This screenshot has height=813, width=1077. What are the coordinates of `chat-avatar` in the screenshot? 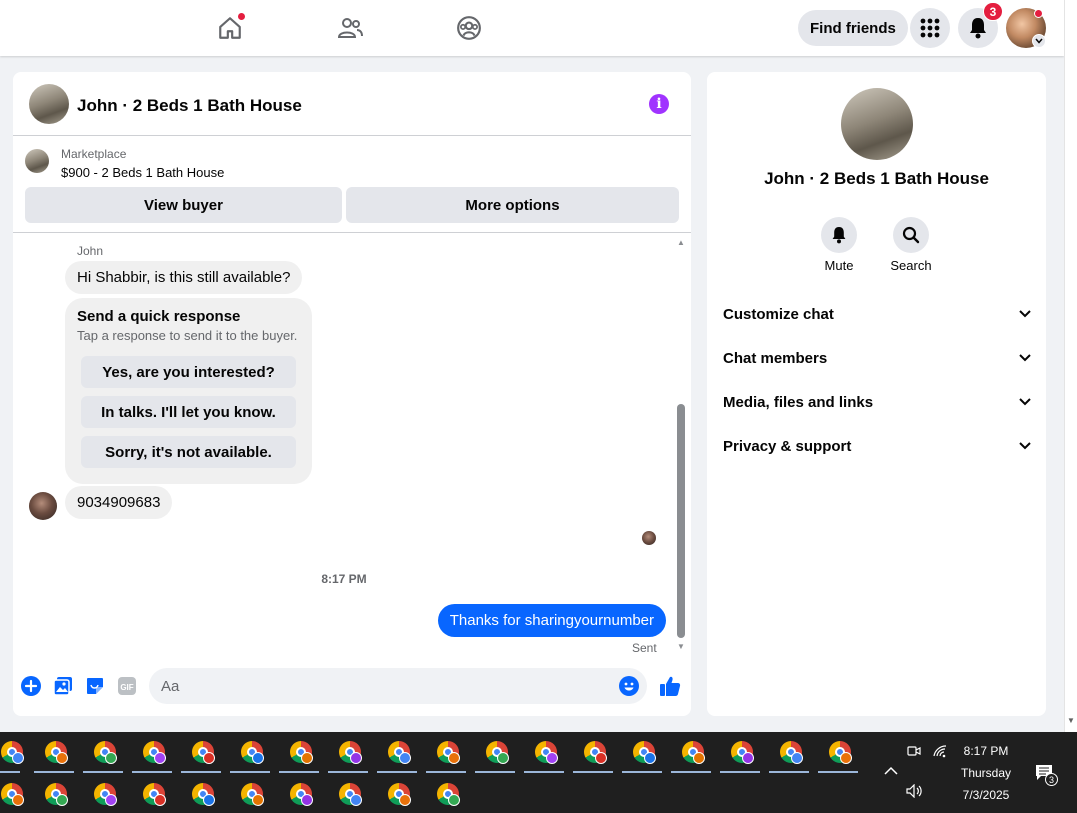 It's located at (49, 104).